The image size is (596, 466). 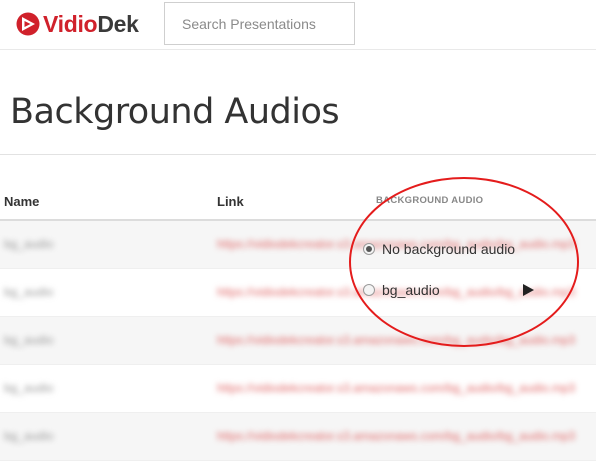 I want to click on column-header-name: Name, so click(x=22, y=201).